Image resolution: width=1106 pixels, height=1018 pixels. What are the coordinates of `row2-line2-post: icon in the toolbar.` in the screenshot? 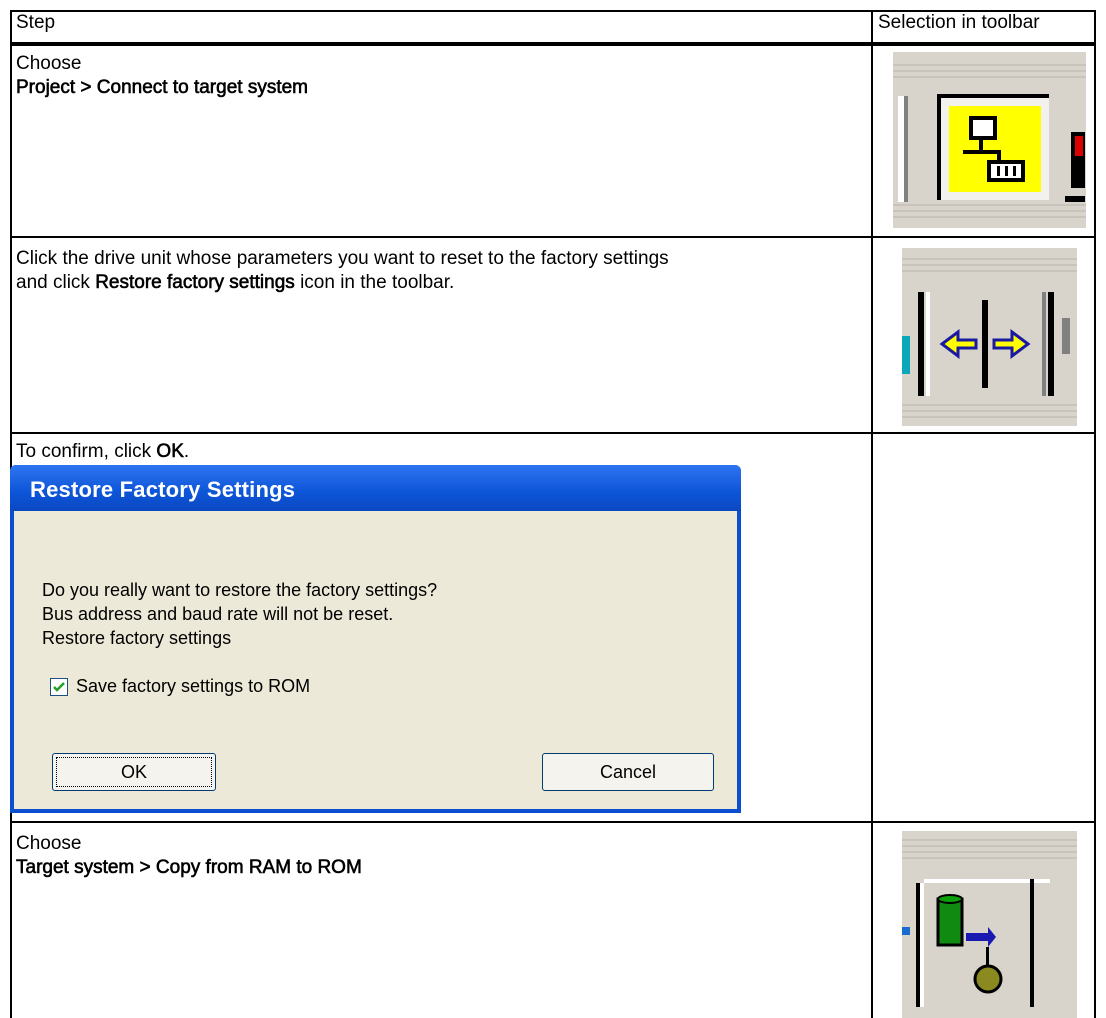 It's located at (374, 282).